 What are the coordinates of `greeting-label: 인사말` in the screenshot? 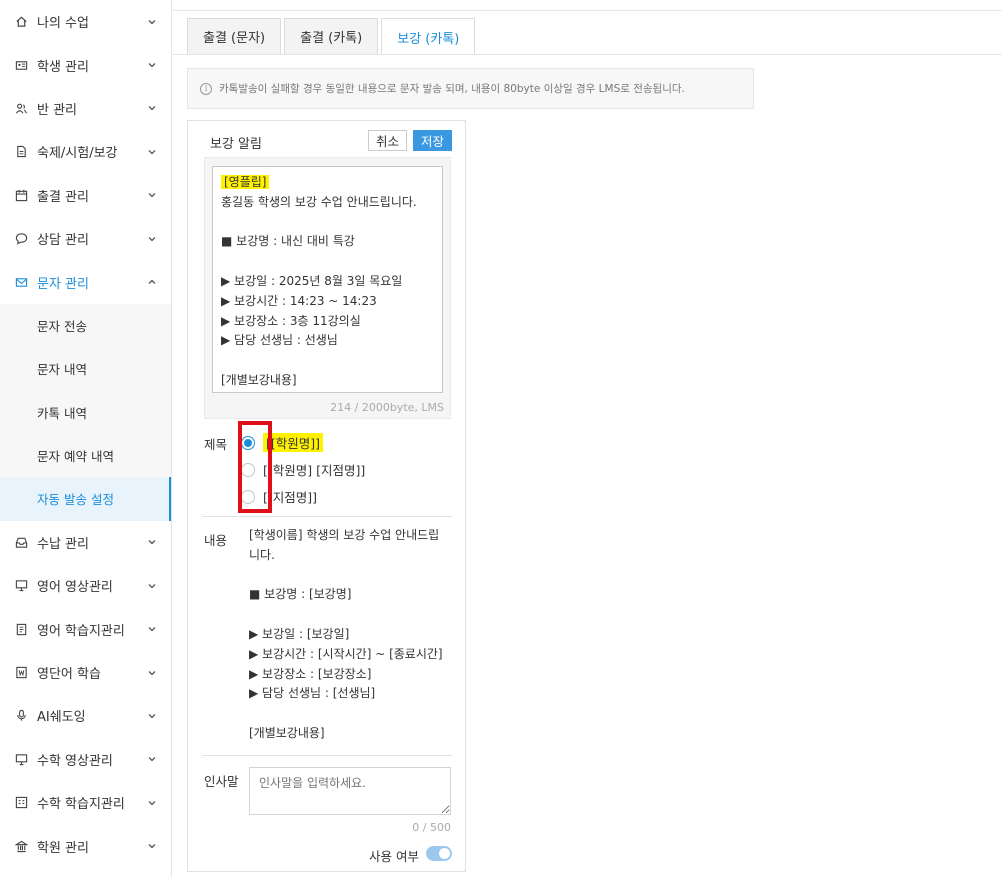 It's located at (221, 781).